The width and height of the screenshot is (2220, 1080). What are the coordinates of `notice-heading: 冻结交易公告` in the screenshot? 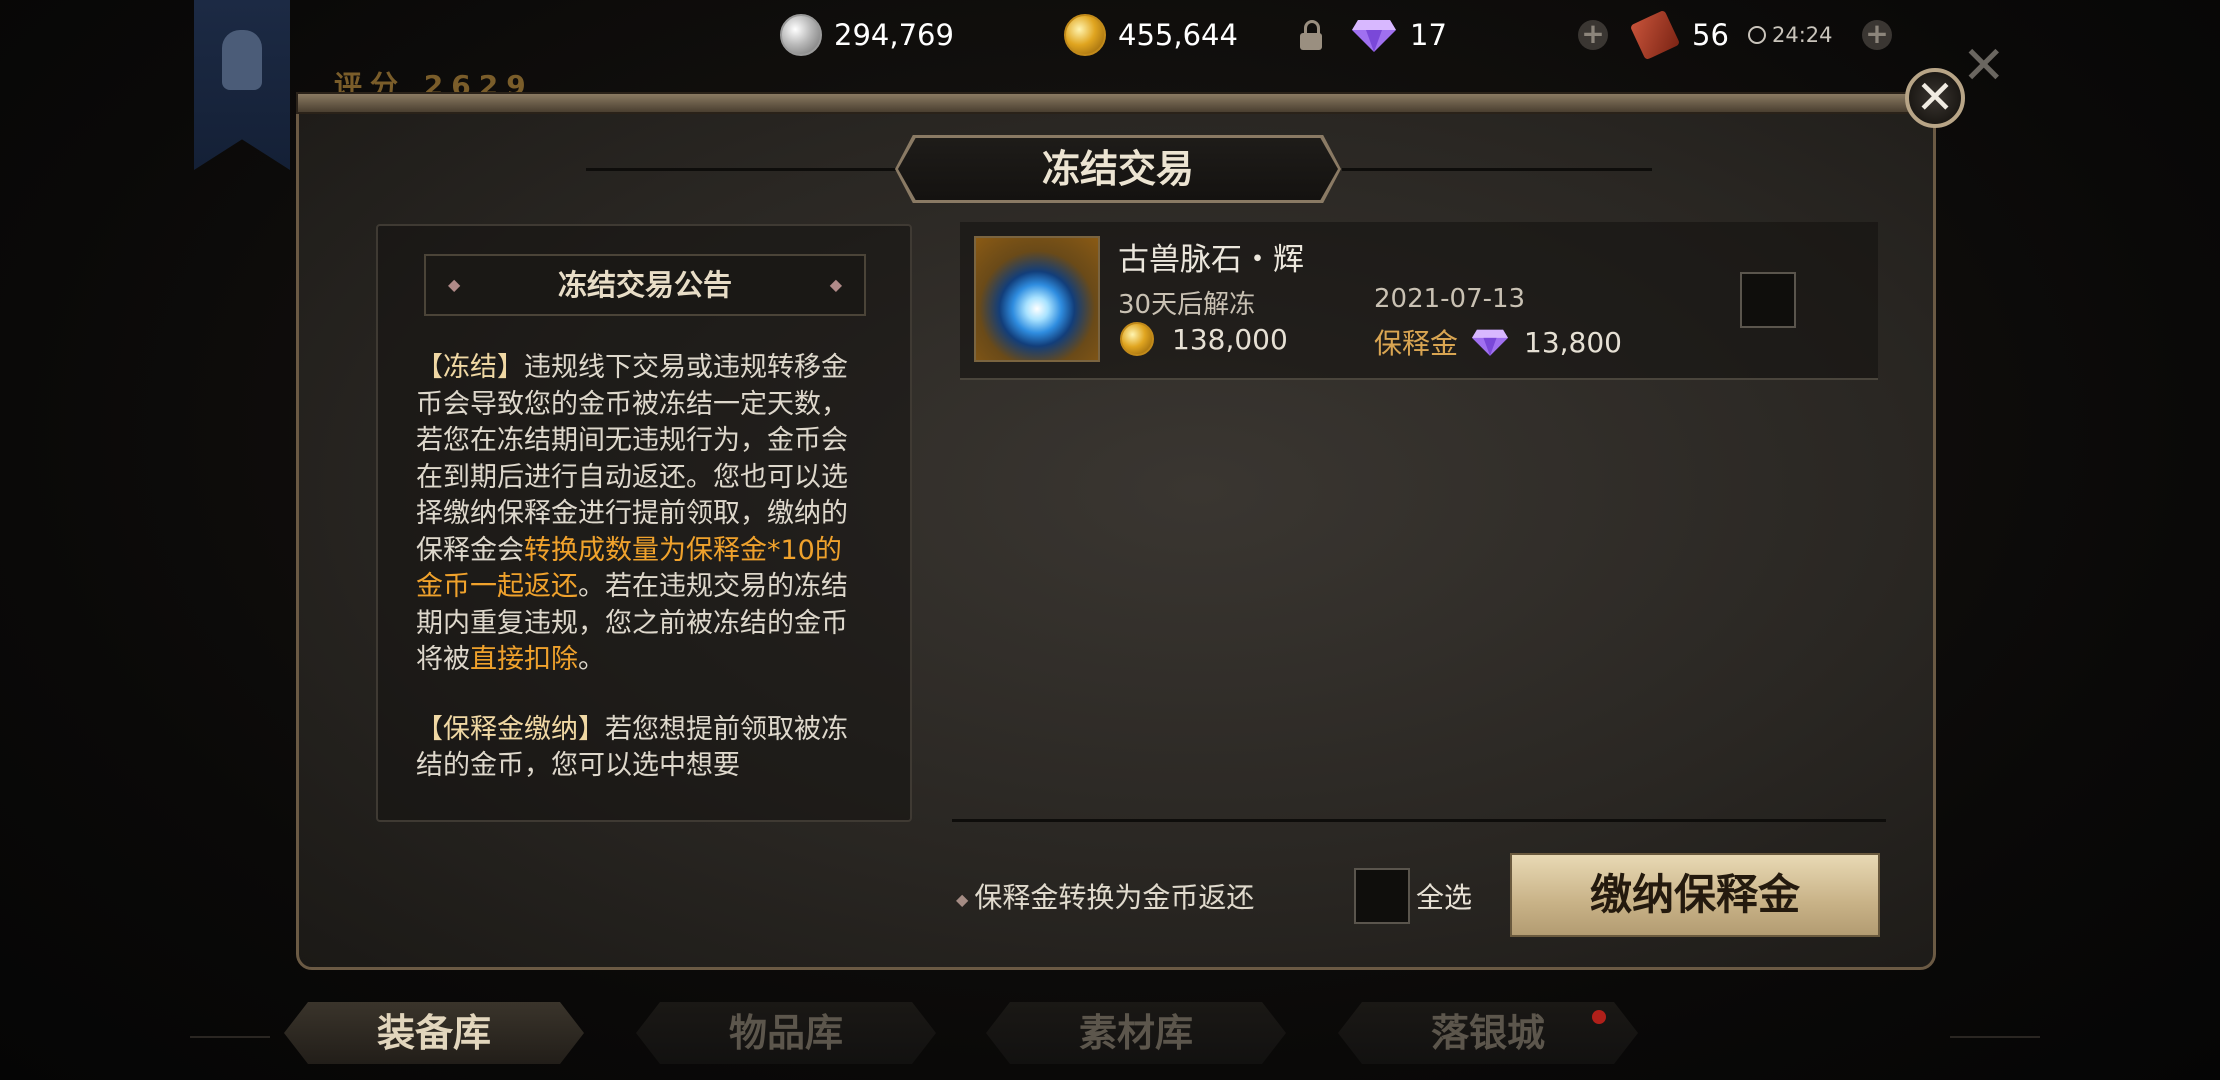 It's located at (644, 285).